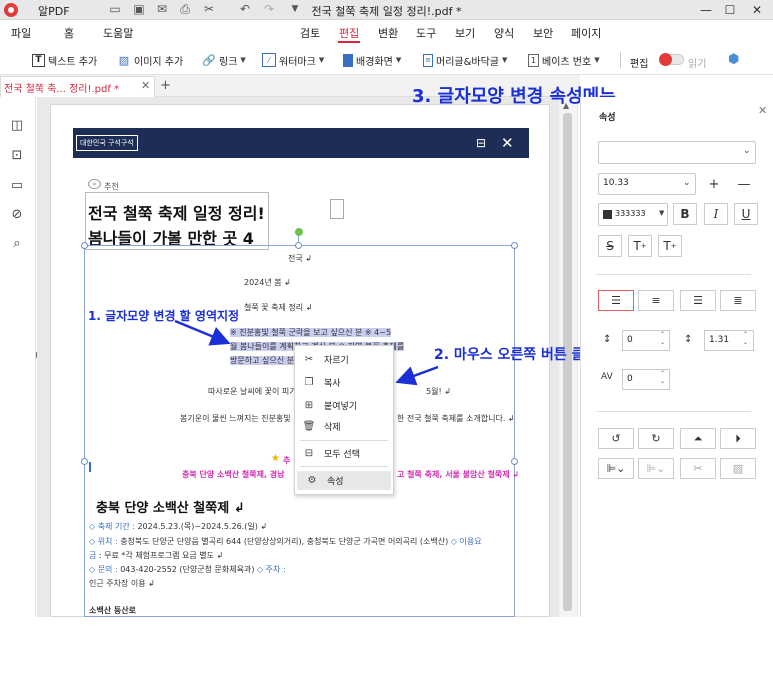 The width and height of the screenshot is (773, 676). Describe the element at coordinates (170, 506) in the screenshot. I see `section-title: 충북 단양 소백산 철쭉제 ↲` at that location.